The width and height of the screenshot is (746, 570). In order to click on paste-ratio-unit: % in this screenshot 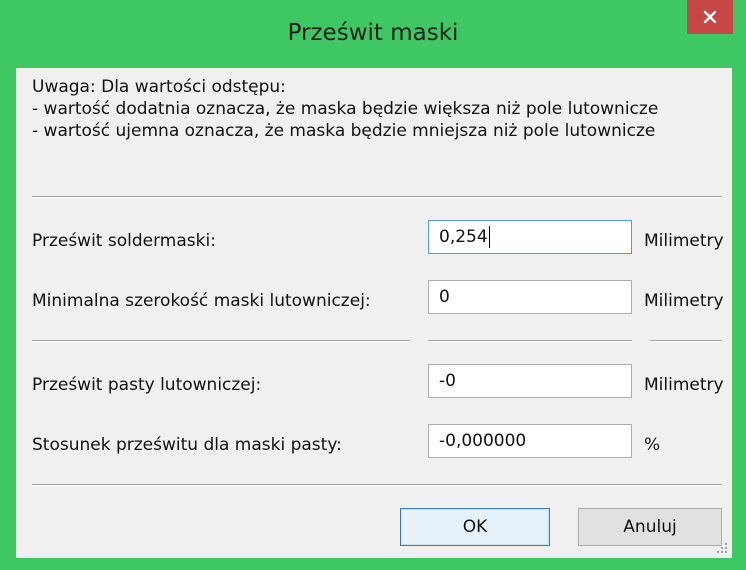, I will do `click(652, 445)`.